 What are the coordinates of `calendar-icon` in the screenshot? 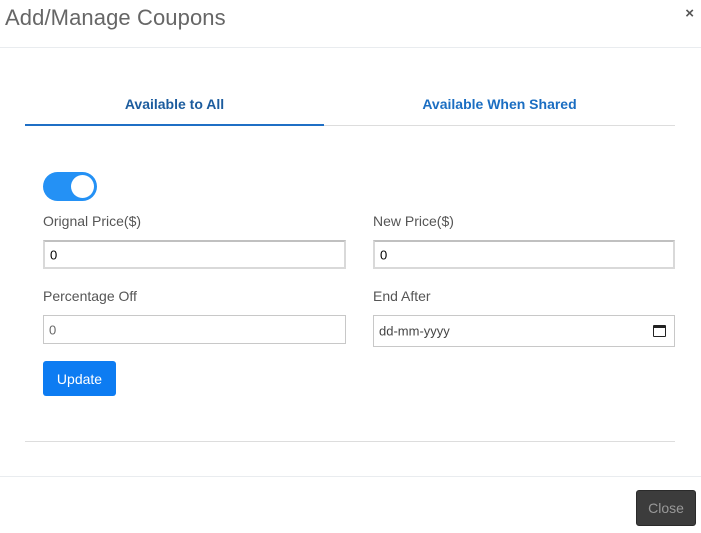 It's located at (659, 331).